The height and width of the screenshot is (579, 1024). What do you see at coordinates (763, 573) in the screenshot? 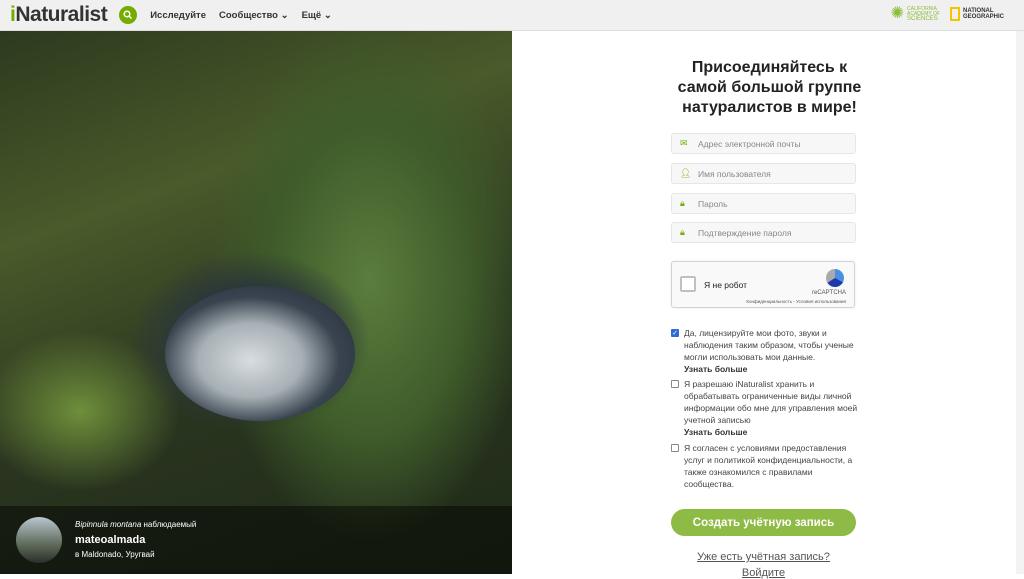
I see `login-link: Войдите` at bounding box center [763, 573].